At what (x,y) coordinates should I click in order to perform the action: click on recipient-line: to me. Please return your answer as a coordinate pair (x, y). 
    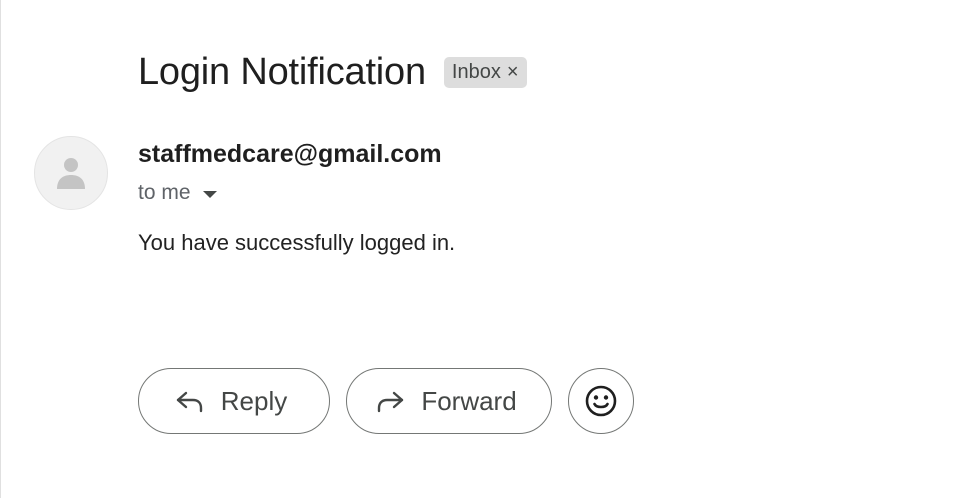
    Looking at the image, I should click on (177, 193).